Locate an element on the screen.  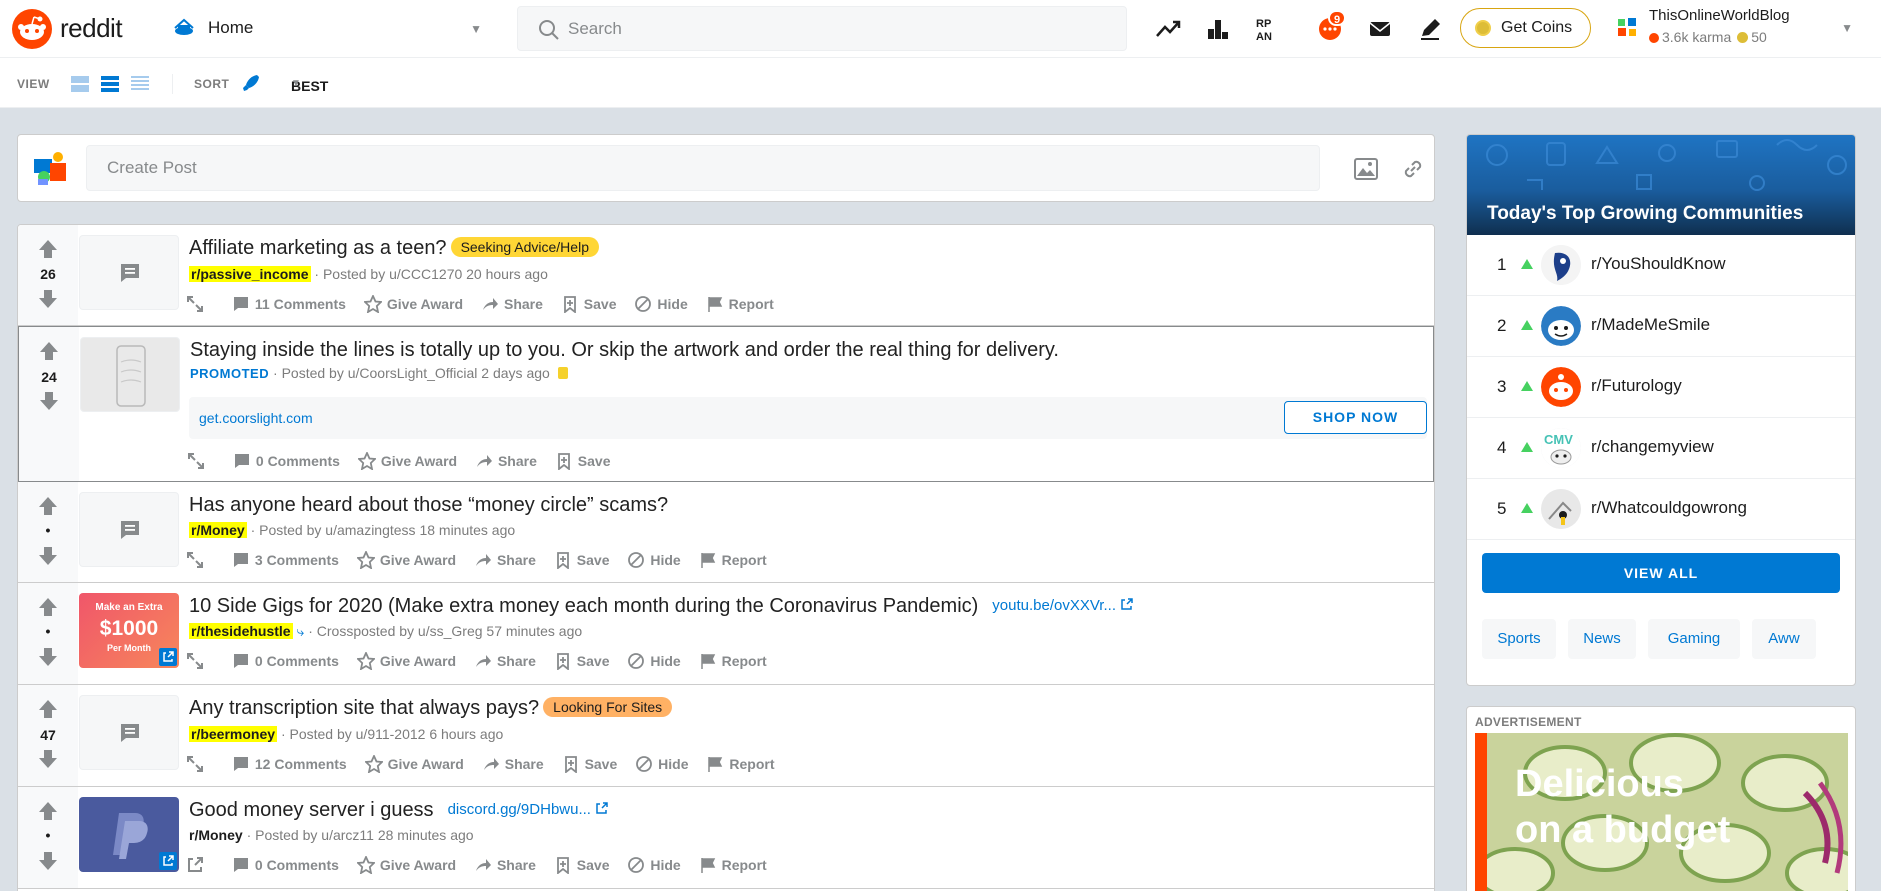
ad-image: Delicious on a budget is located at coordinates (1661, 812).